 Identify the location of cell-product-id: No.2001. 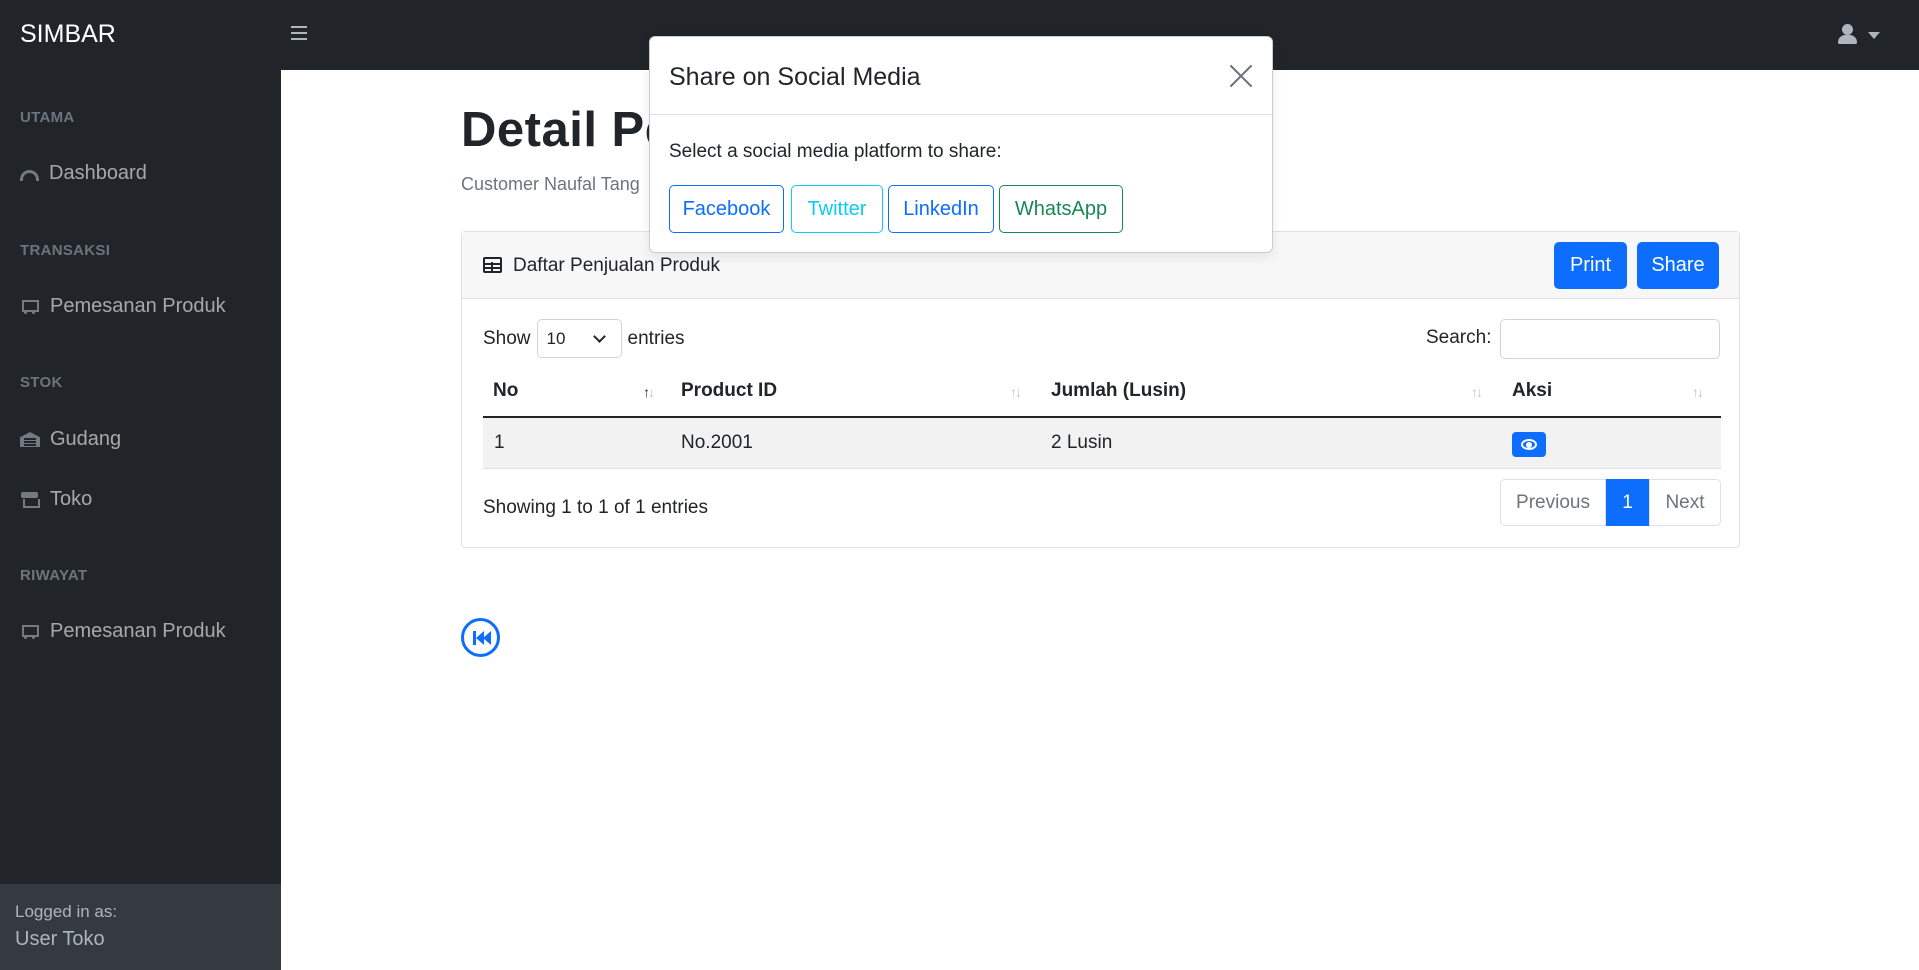
(717, 442).